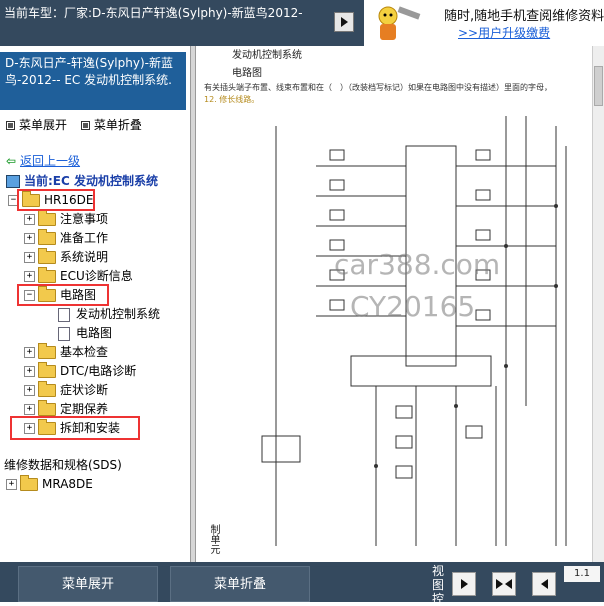 The image size is (604, 606). What do you see at coordinates (524, 16) in the screenshot?
I see `banner-headline: 随时,随地手机查阅维修资料` at bounding box center [524, 16].